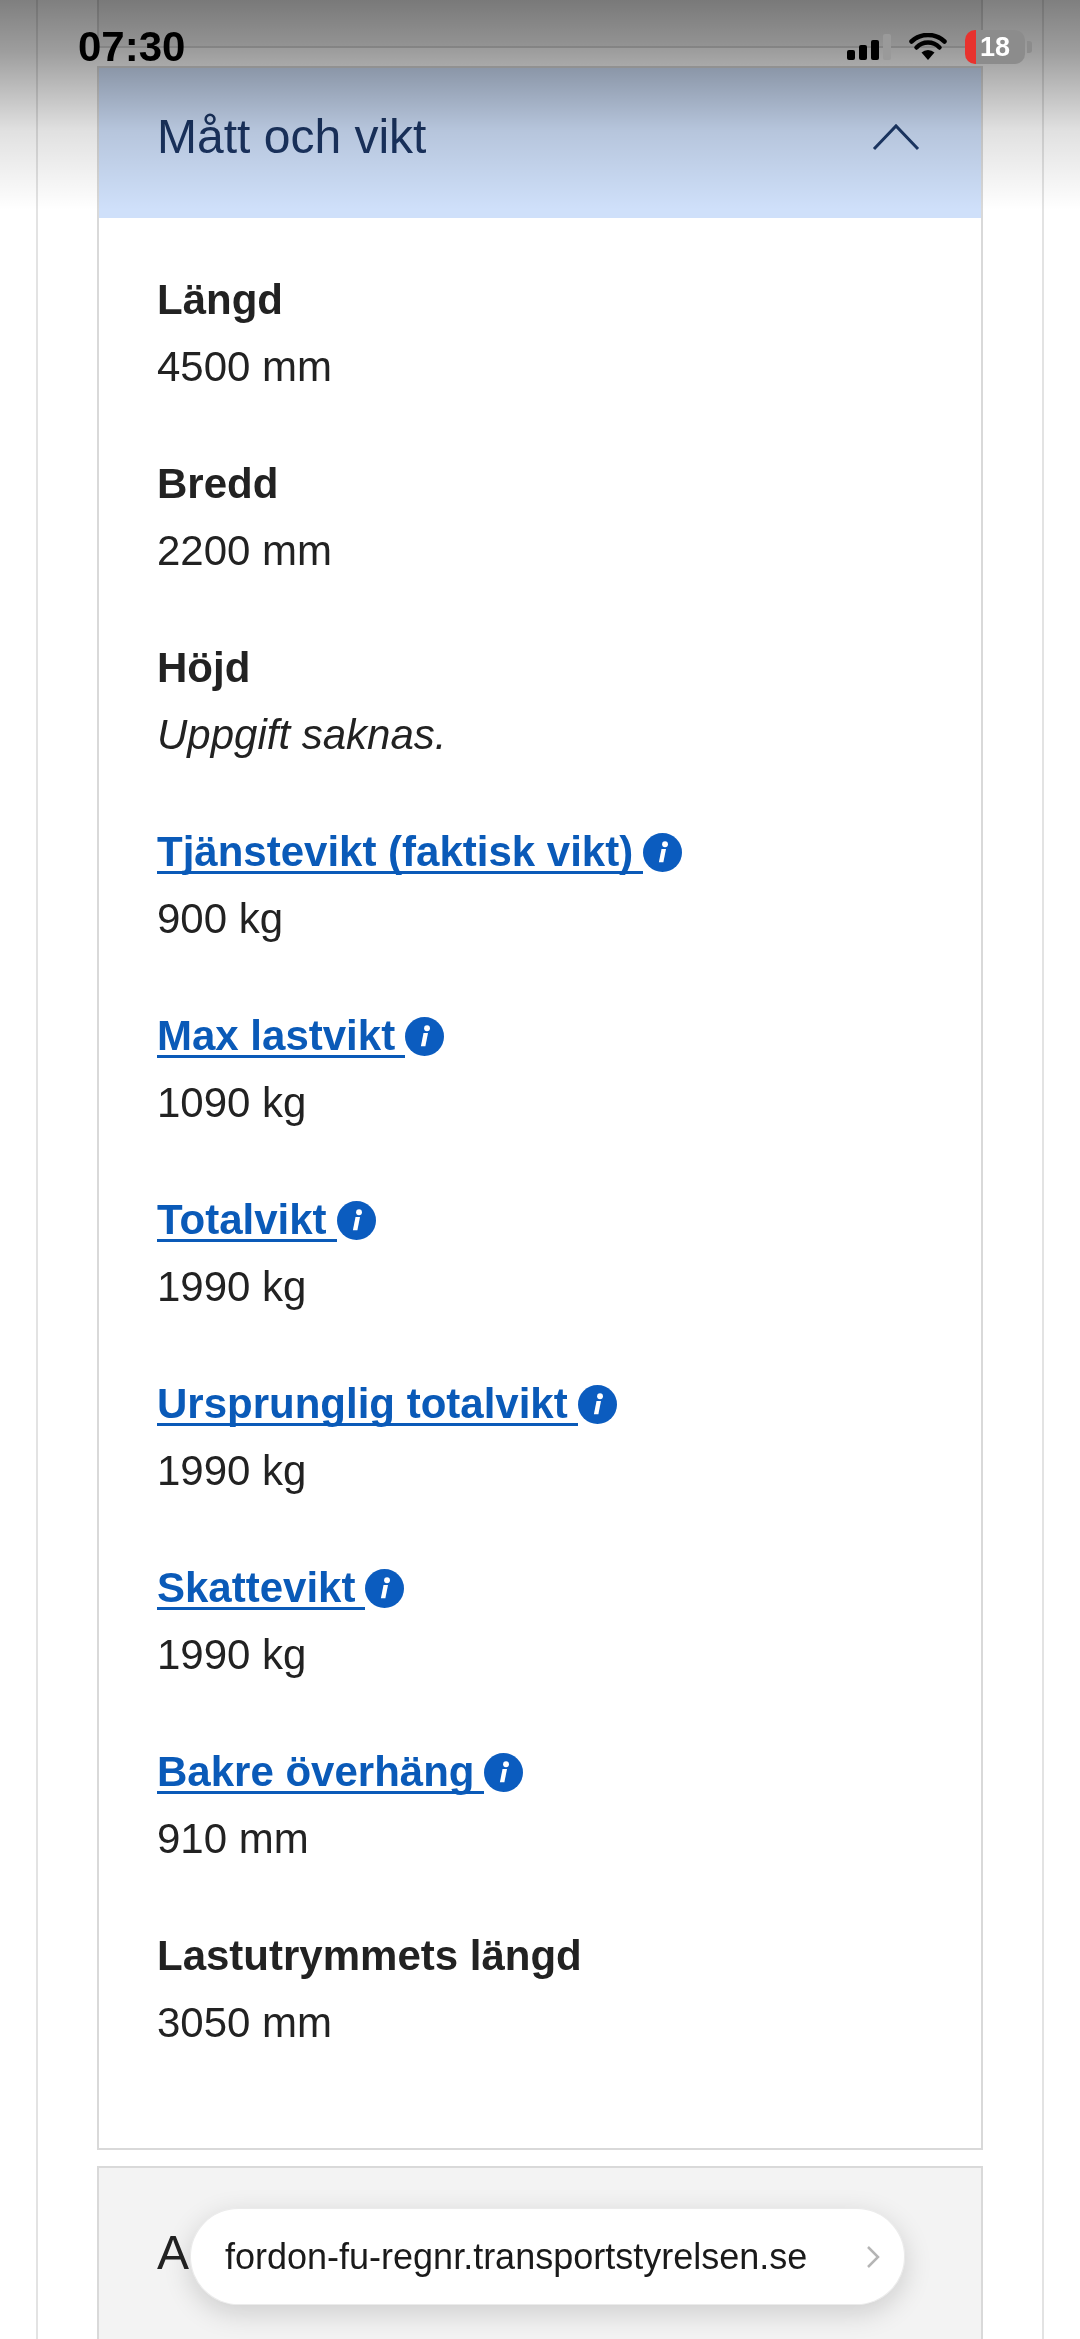 The width and height of the screenshot is (1080, 2339). What do you see at coordinates (220, 919) in the screenshot?
I see `field-value: 900 kg` at bounding box center [220, 919].